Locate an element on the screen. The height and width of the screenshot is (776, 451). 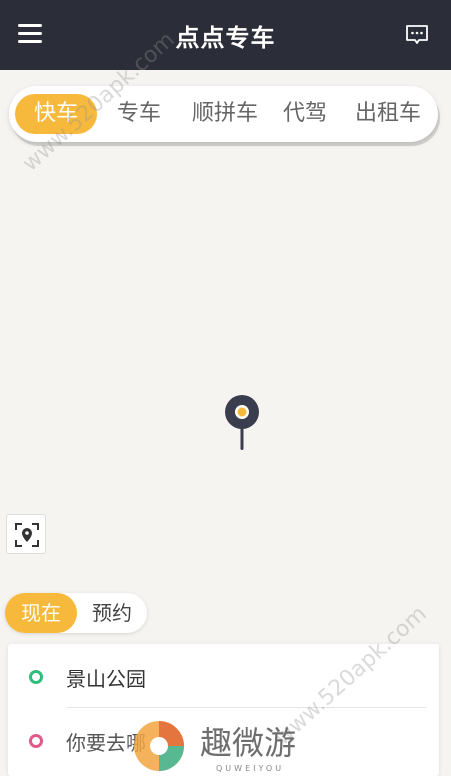
pickup-location: 景山公园 is located at coordinates (106, 679).